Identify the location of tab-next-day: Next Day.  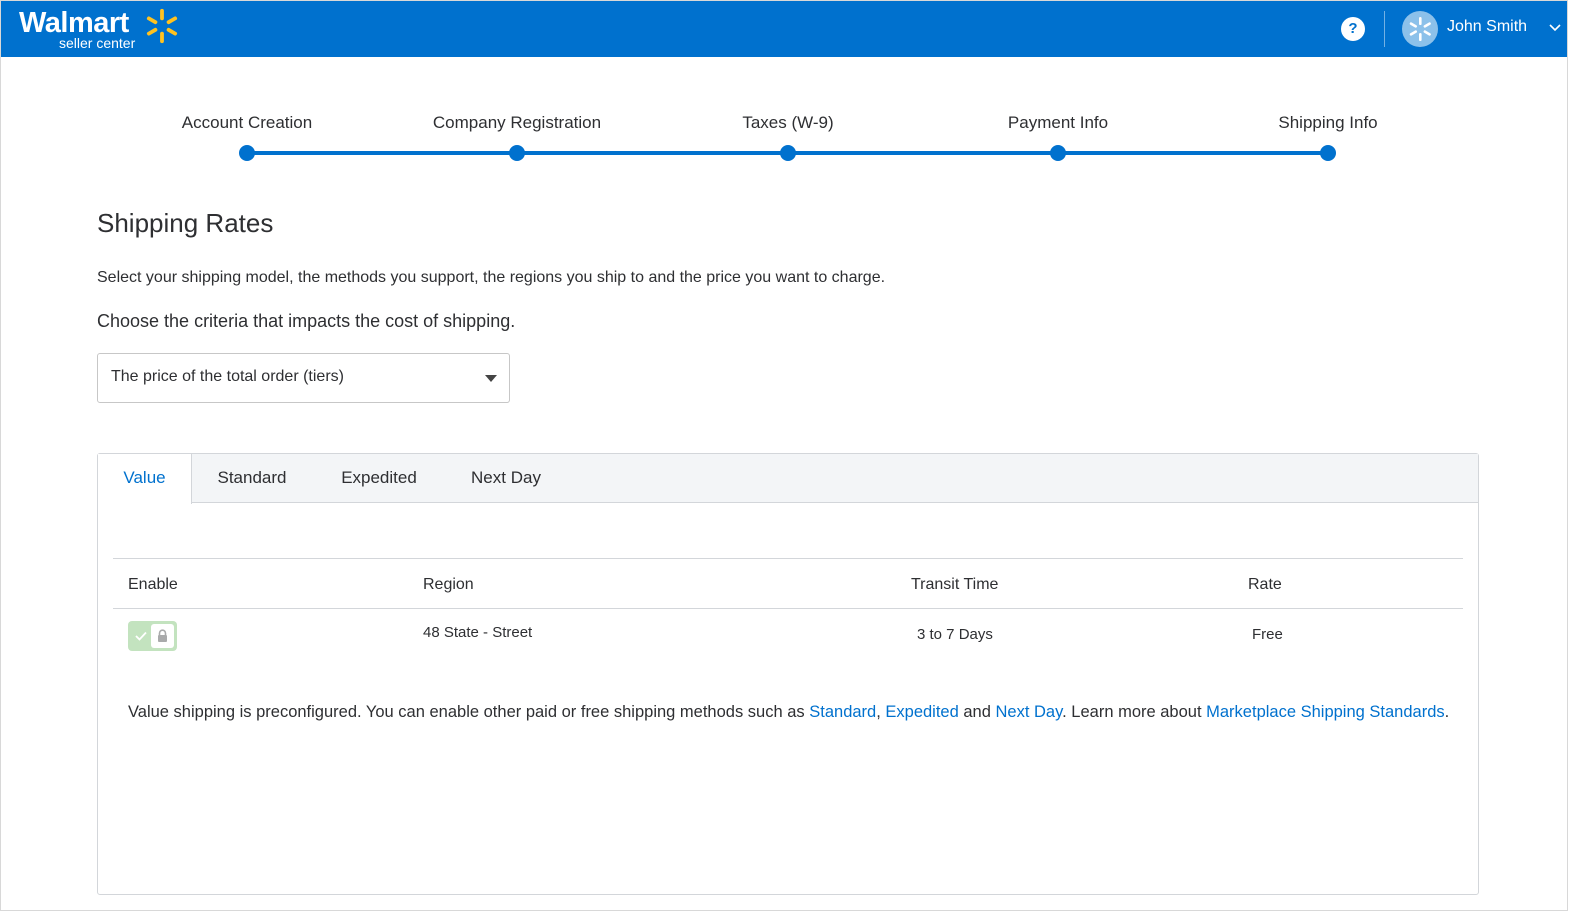
(506, 478).